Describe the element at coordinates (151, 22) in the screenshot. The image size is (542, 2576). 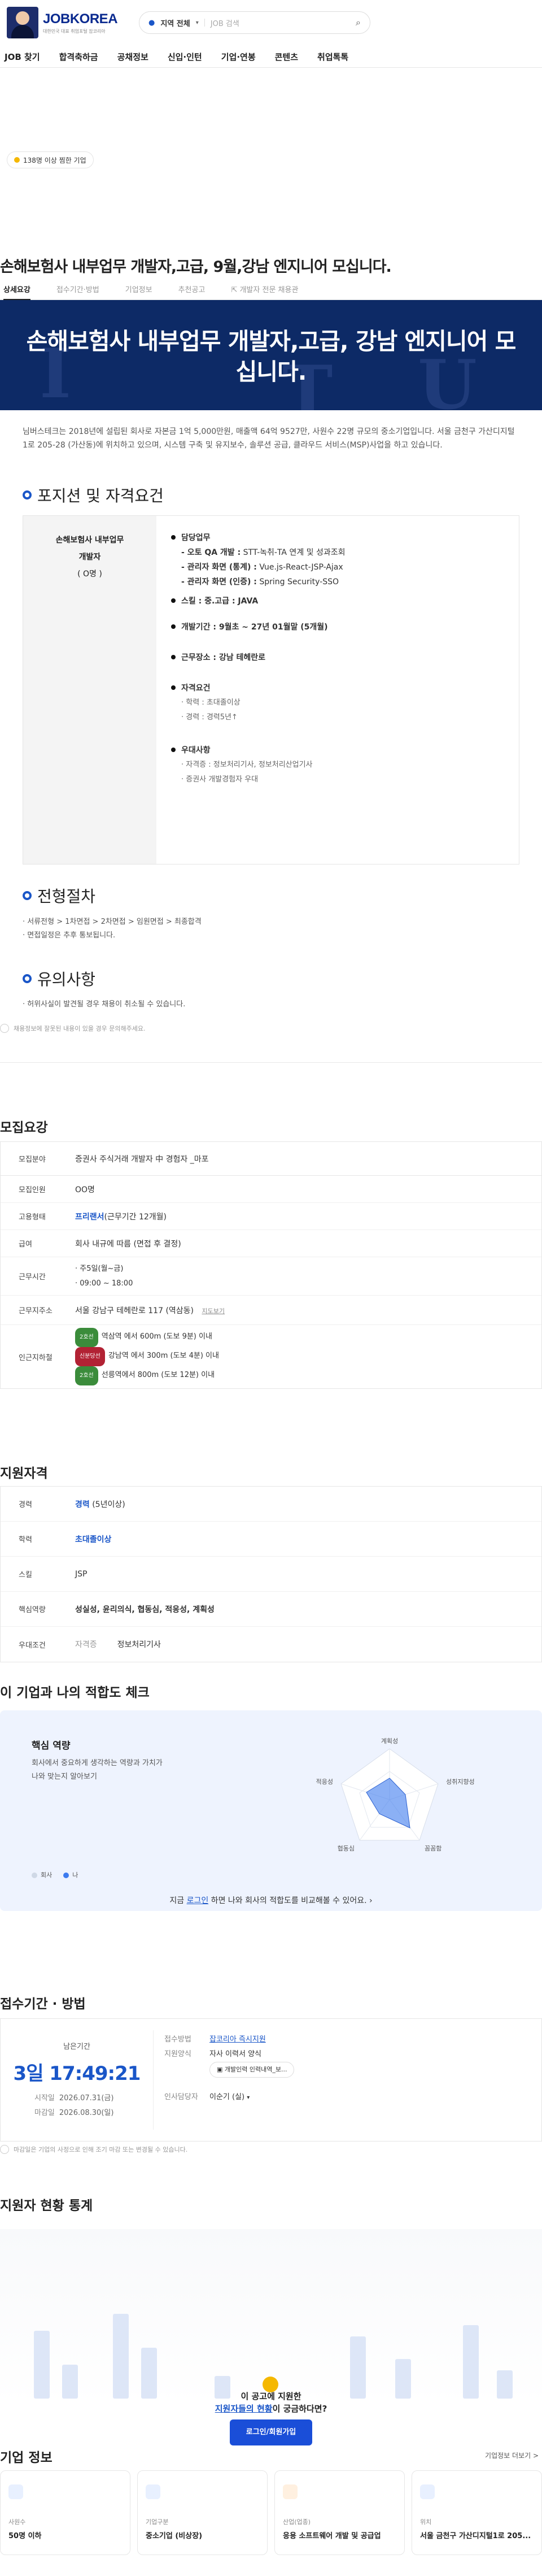
I see `location-pin-icon: ●` at that location.